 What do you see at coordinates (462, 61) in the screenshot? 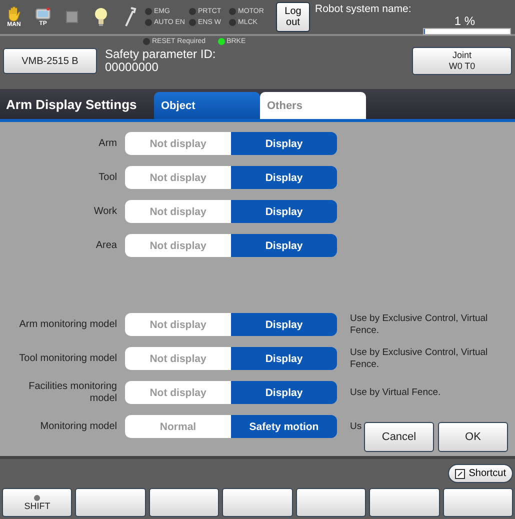
I see `coordinate-button: Joint W0 T0` at bounding box center [462, 61].